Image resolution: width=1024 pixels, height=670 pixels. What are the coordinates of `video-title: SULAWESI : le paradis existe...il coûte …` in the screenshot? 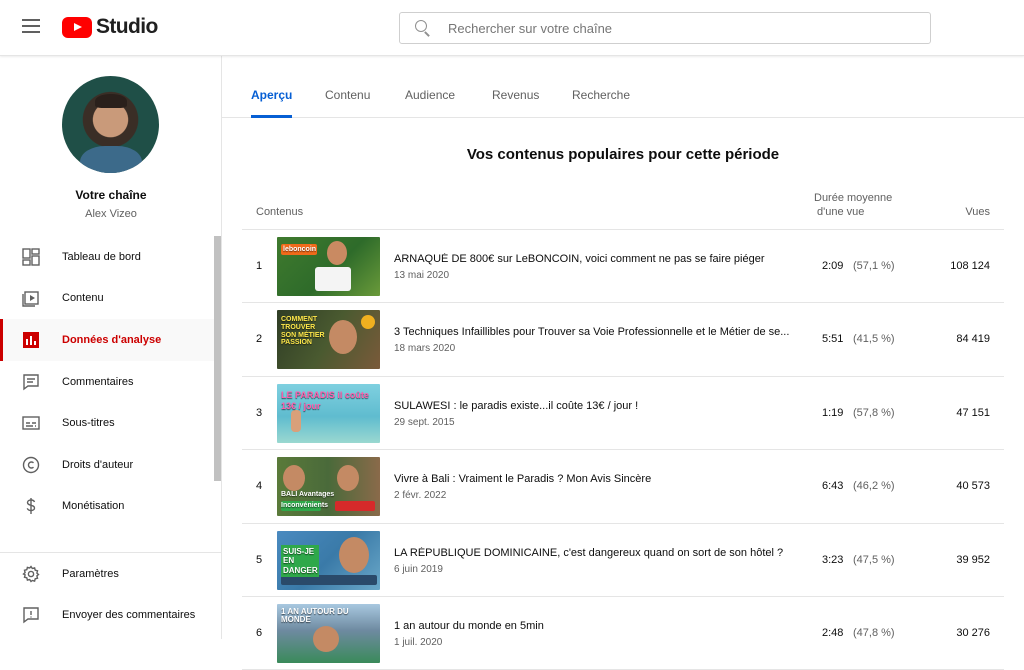 It's located at (599, 406).